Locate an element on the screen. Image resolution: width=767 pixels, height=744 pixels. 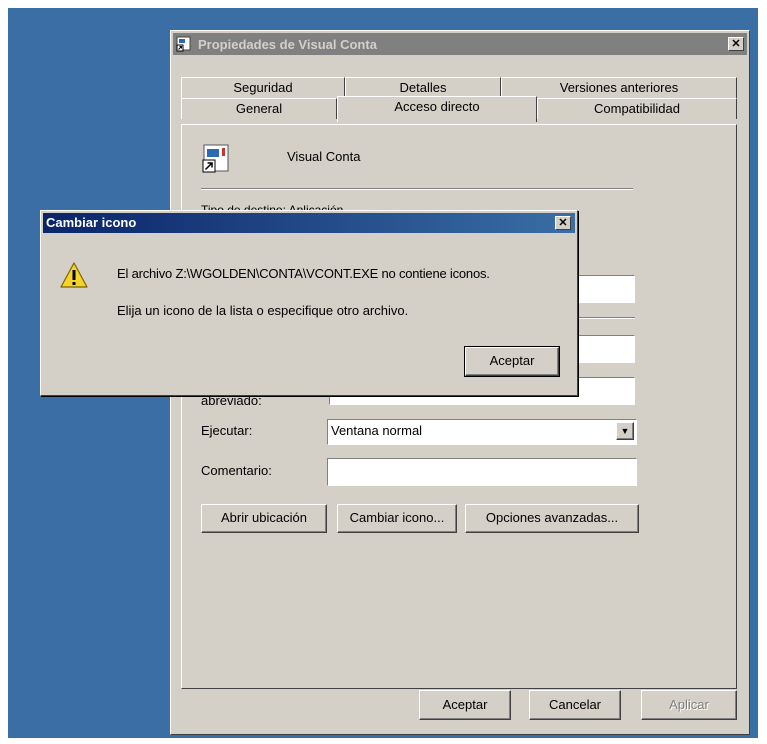
ejecutar-select: Ventana normal ▼ is located at coordinates (482, 432).